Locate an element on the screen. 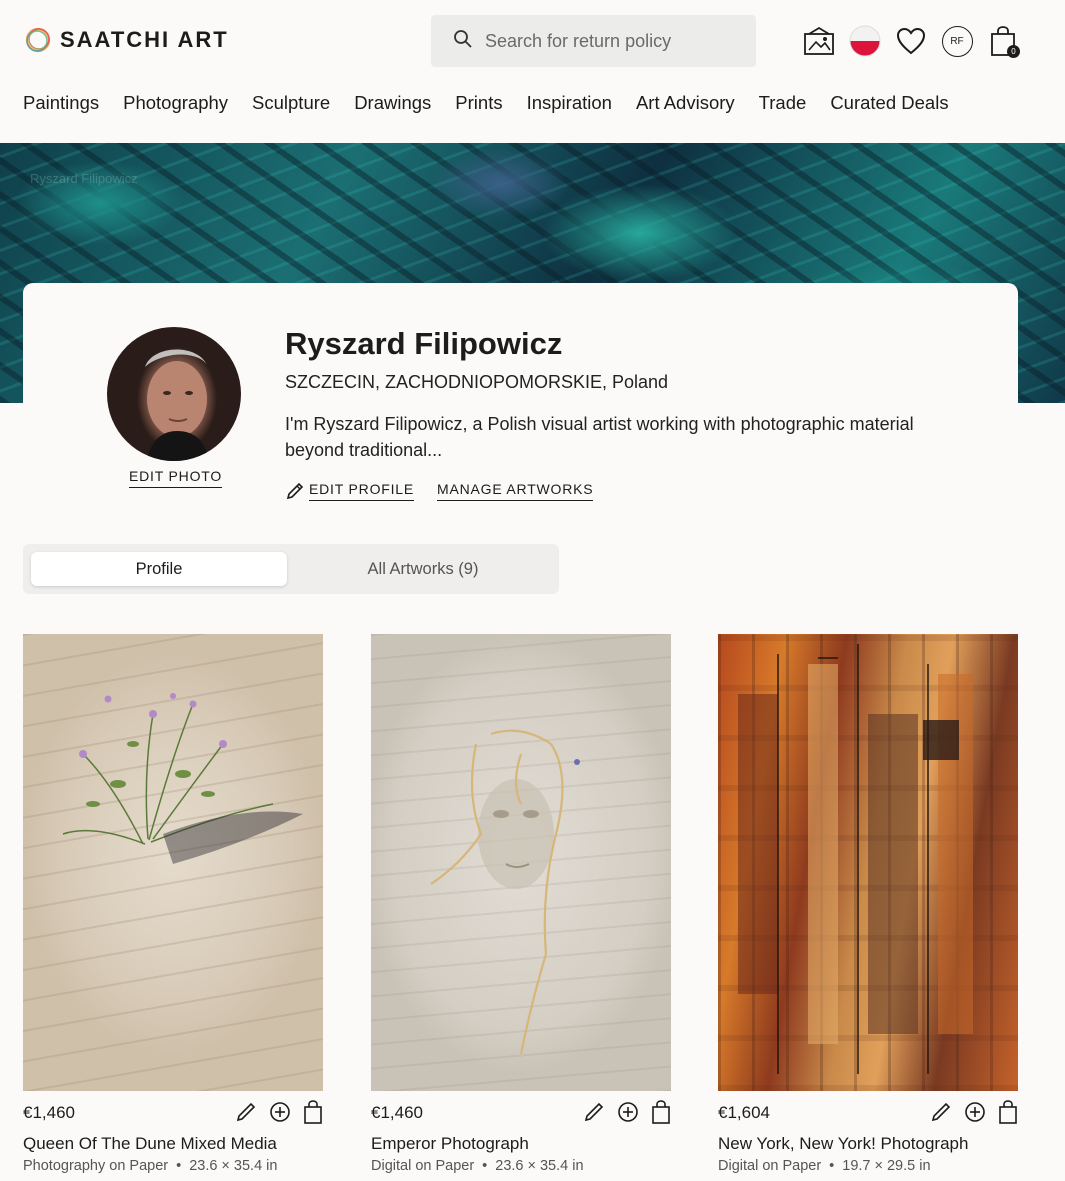 The image size is (1065, 1181). manage-artworks-button: MANAGE ARTWORKS is located at coordinates (515, 491).